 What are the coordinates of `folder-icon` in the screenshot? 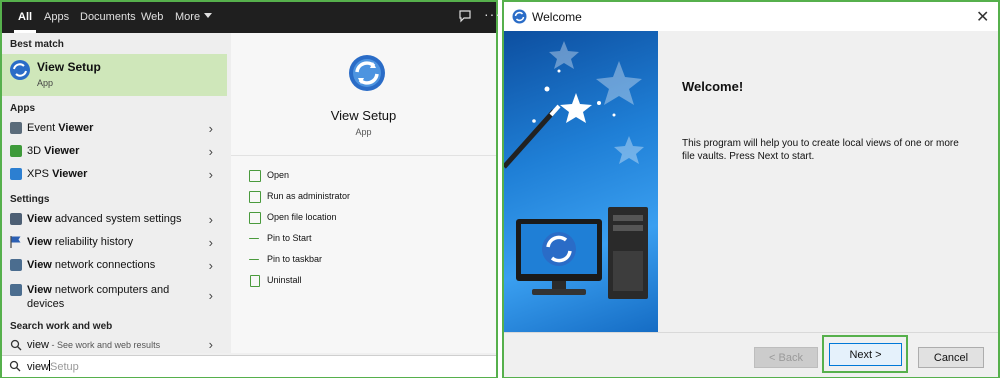 It's located at (255, 218).